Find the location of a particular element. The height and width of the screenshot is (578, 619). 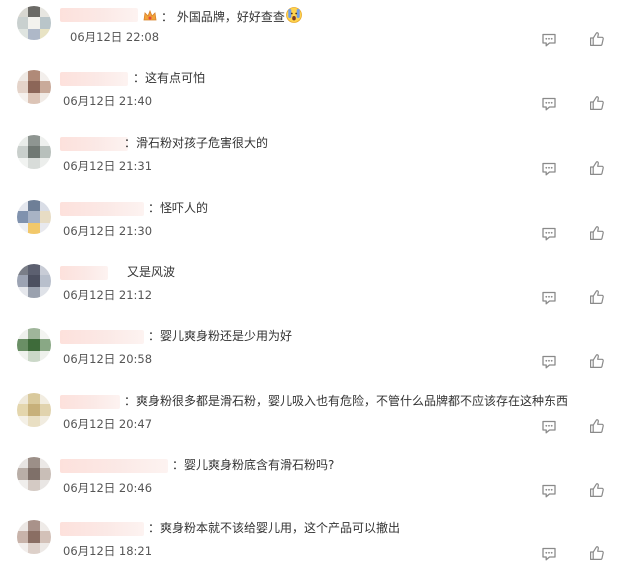

comment-time: 06月12日 21:12 is located at coordinates (108, 295).